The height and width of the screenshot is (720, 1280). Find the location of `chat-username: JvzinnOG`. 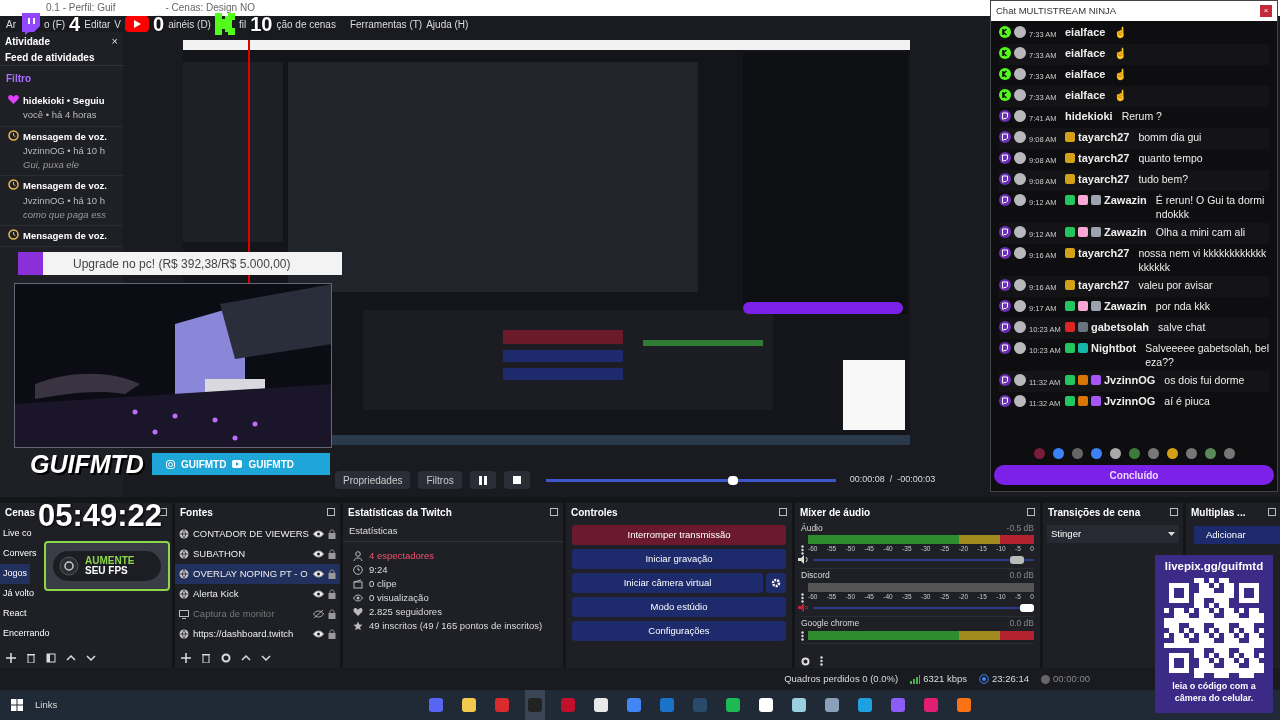

chat-username: JvzinnOG is located at coordinates (1130, 380).